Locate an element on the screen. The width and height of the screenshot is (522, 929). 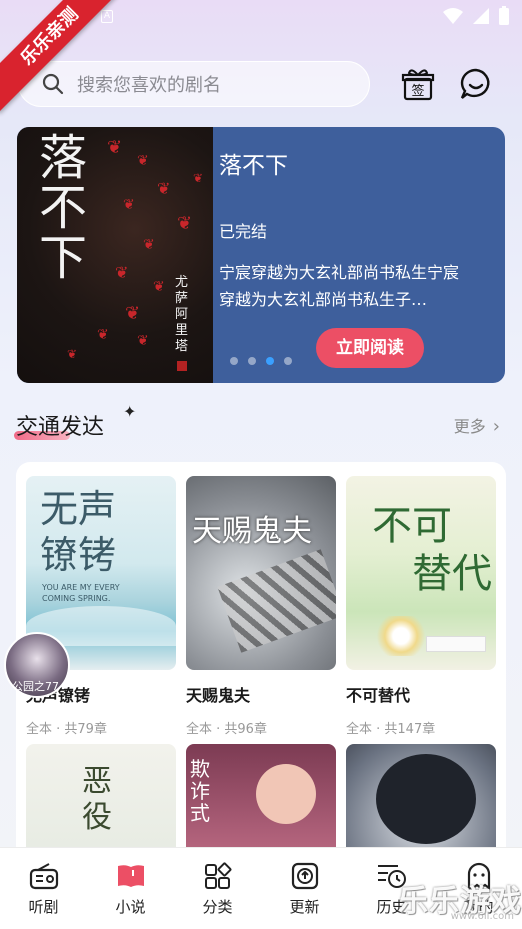
book-title: 不可替代 is located at coordinates (378, 695).